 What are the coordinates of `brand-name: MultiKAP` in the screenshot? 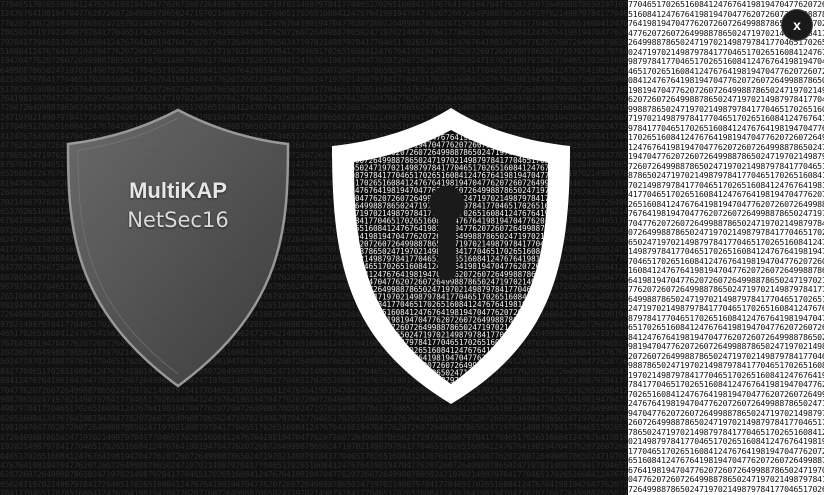 It's located at (178, 190).